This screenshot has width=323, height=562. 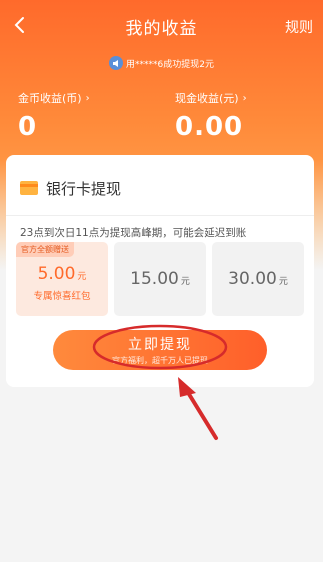 What do you see at coordinates (28, 127) in the screenshot?
I see `coin-balance-value: 0` at bounding box center [28, 127].